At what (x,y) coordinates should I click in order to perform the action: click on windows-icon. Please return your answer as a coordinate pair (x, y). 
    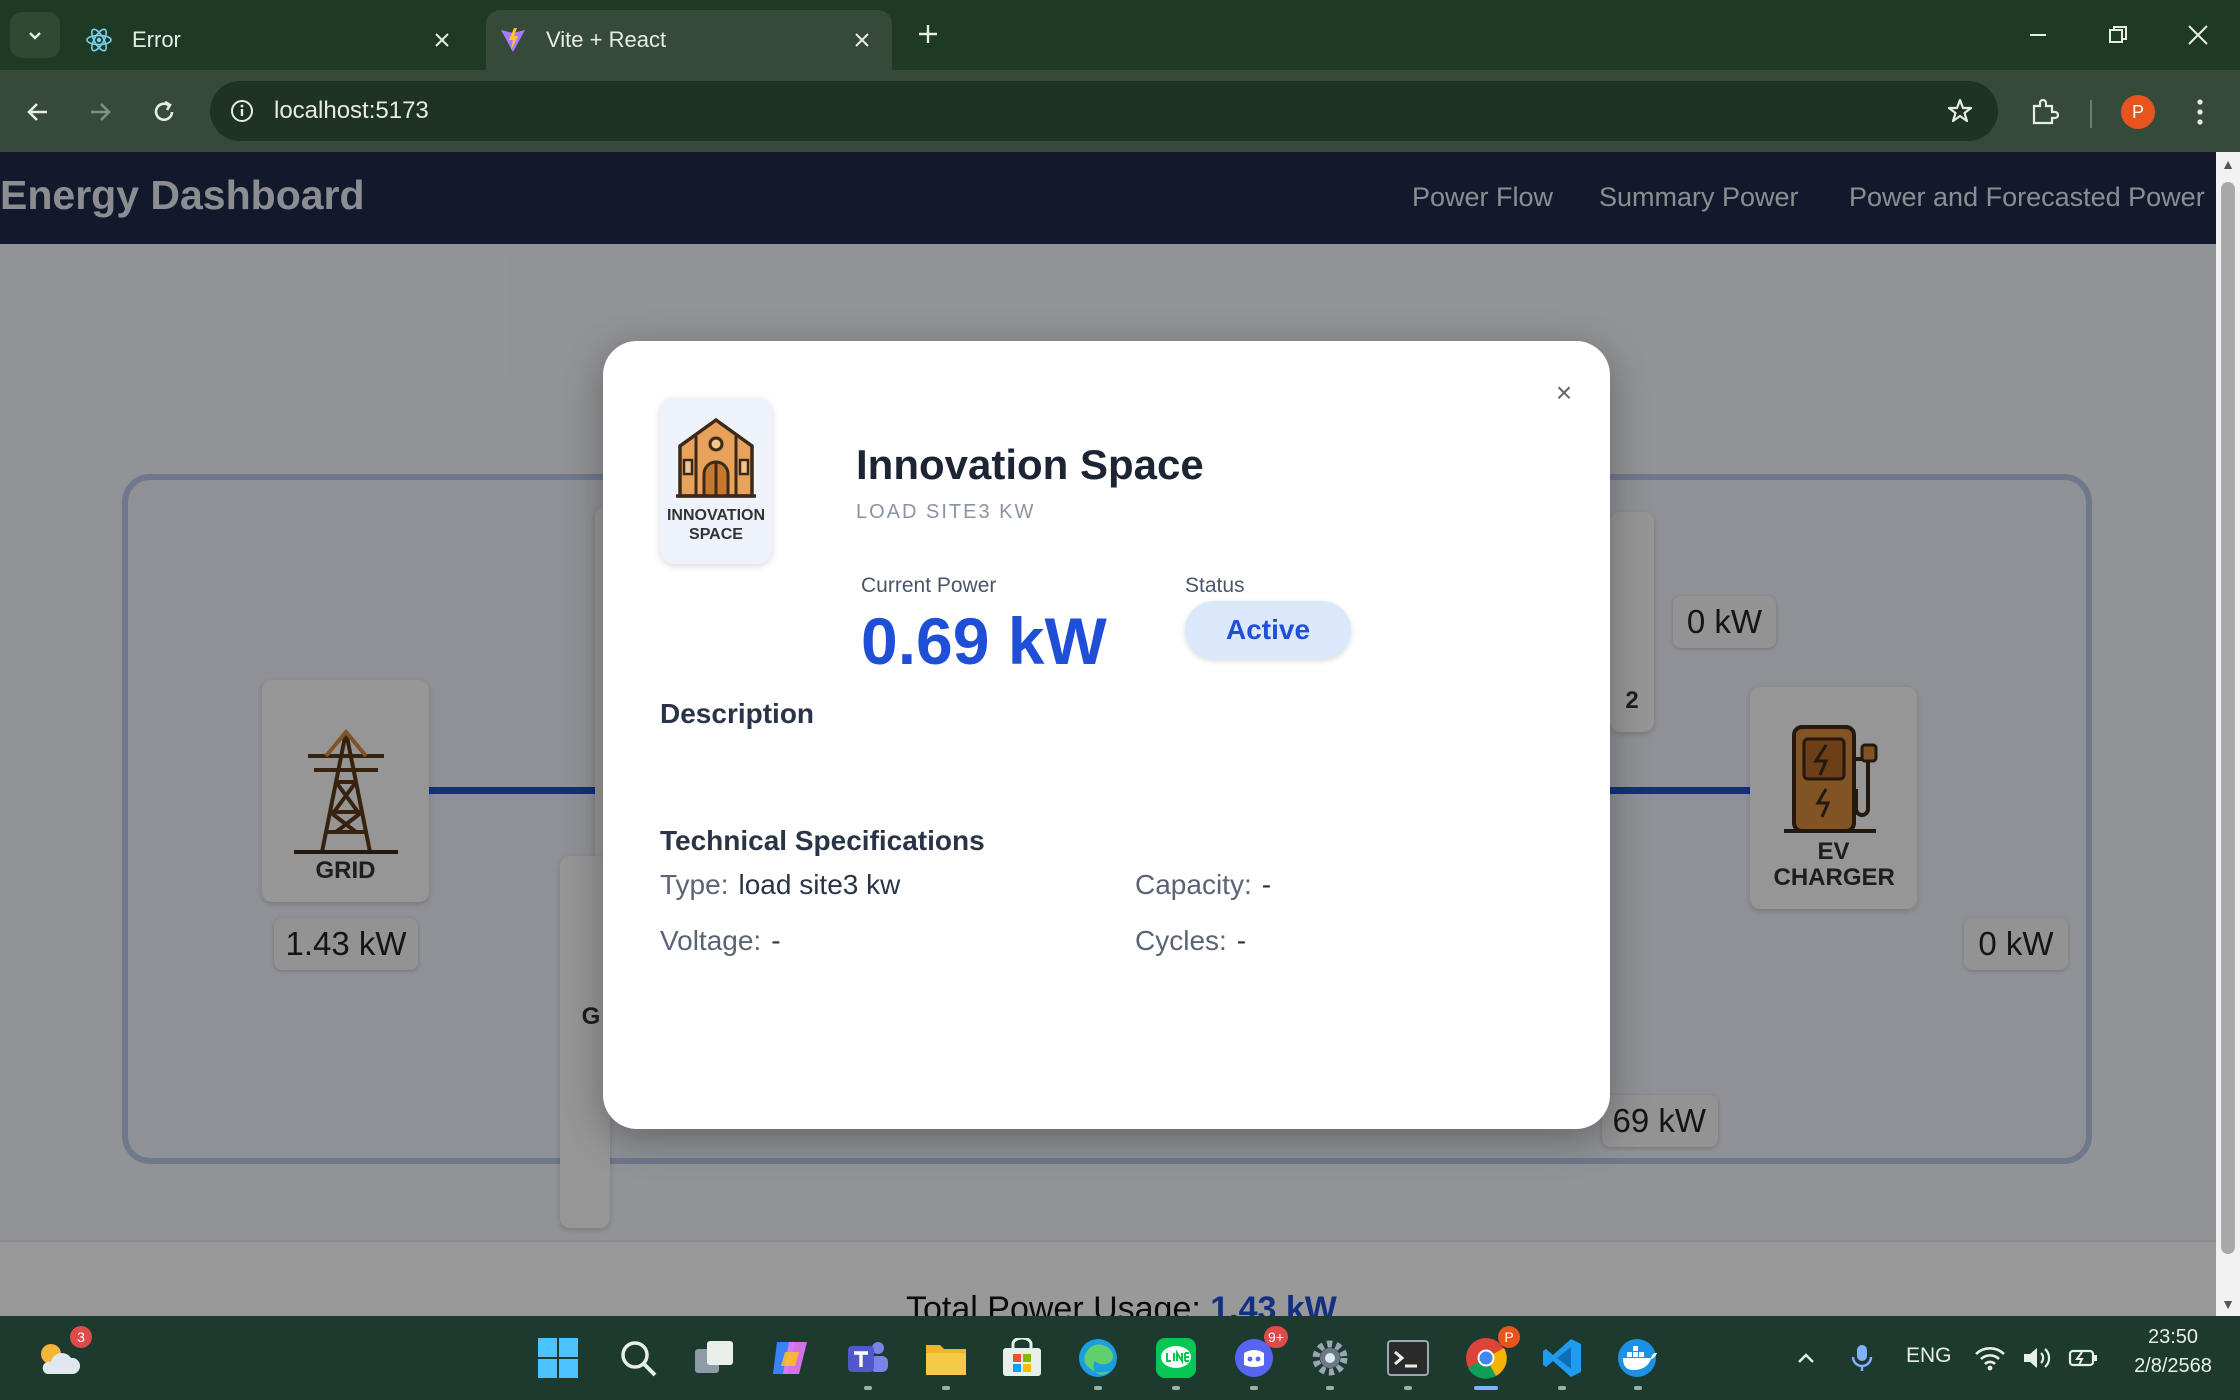
    Looking at the image, I should click on (558, 1358).